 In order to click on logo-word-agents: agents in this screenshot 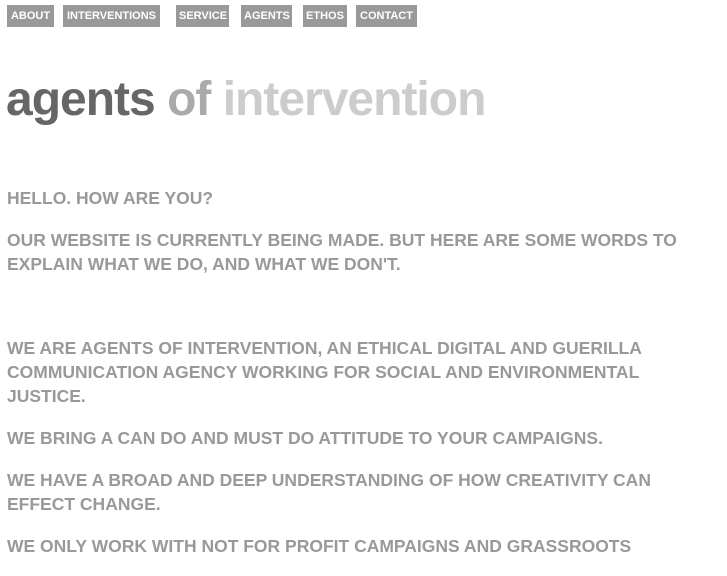, I will do `click(81, 99)`.